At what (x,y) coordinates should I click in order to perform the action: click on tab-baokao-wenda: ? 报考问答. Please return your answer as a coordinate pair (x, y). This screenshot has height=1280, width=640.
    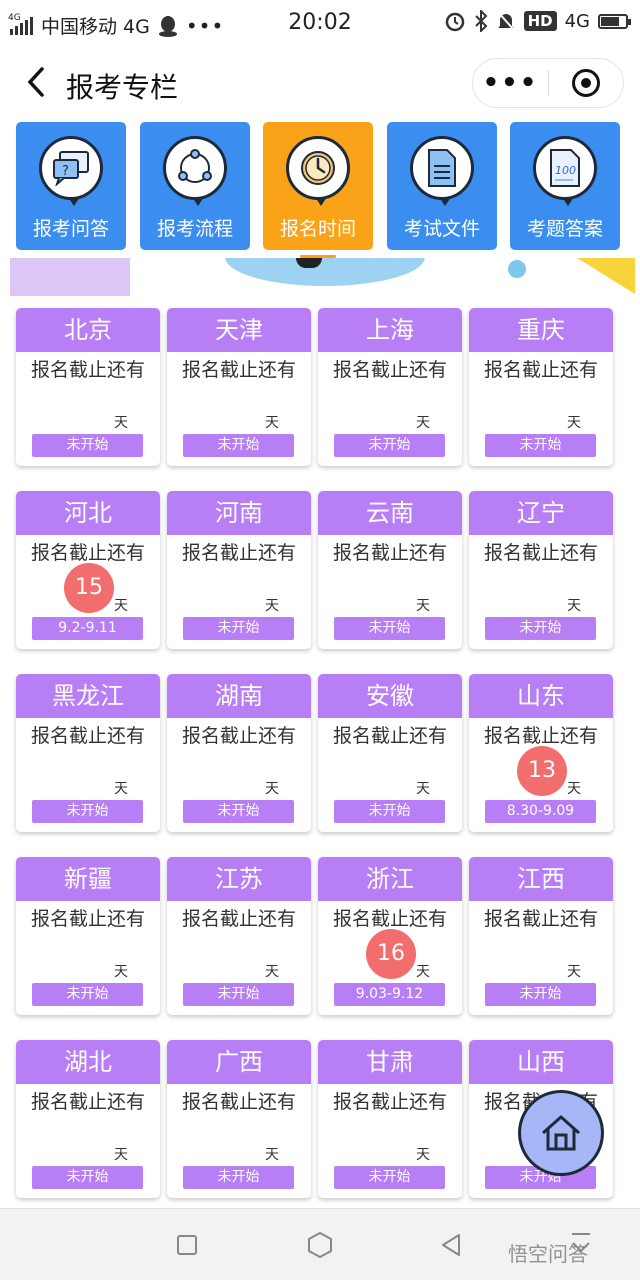
    Looking at the image, I should click on (71, 186).